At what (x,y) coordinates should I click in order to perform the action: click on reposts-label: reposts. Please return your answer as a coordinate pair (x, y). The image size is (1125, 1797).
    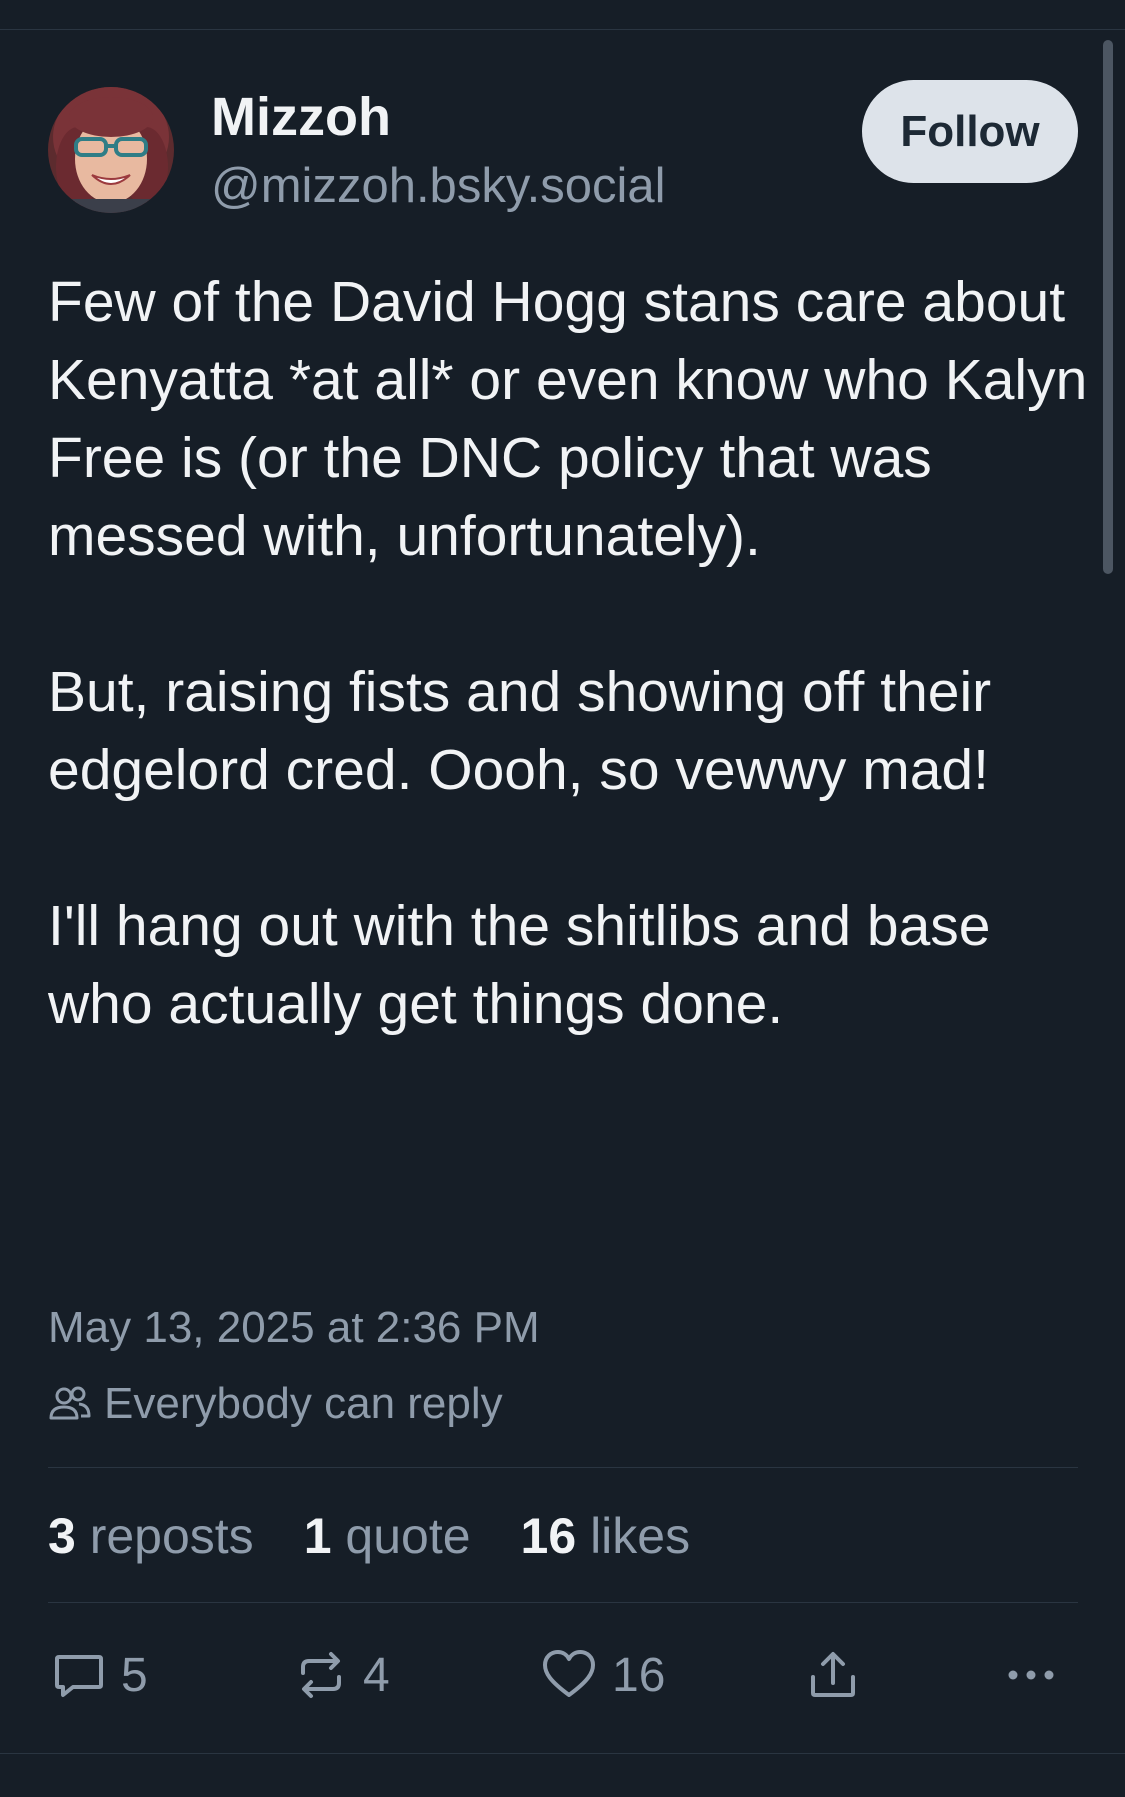
    Looking at the image, I should click on (171, 1536).